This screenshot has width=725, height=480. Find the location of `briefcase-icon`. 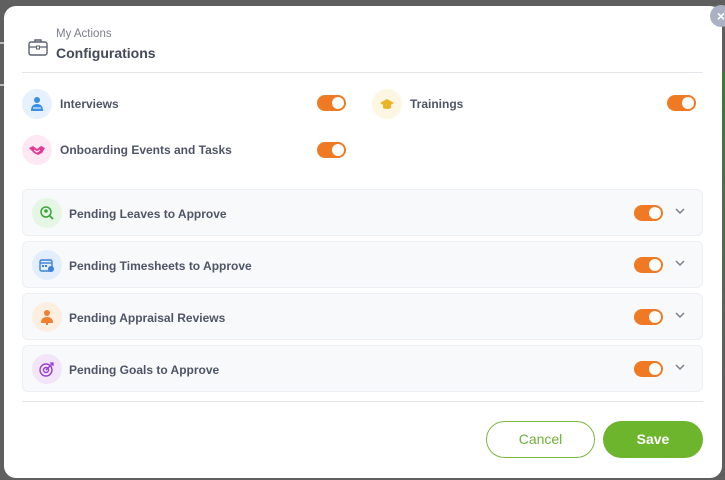

briefcase-icon is located at coordinates (38, 47).